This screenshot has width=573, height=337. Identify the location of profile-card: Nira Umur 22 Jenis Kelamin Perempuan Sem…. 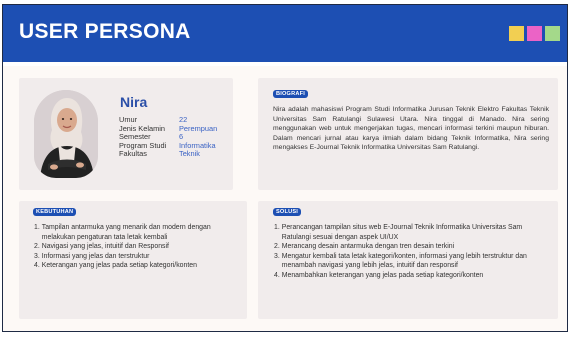
(126, 134).